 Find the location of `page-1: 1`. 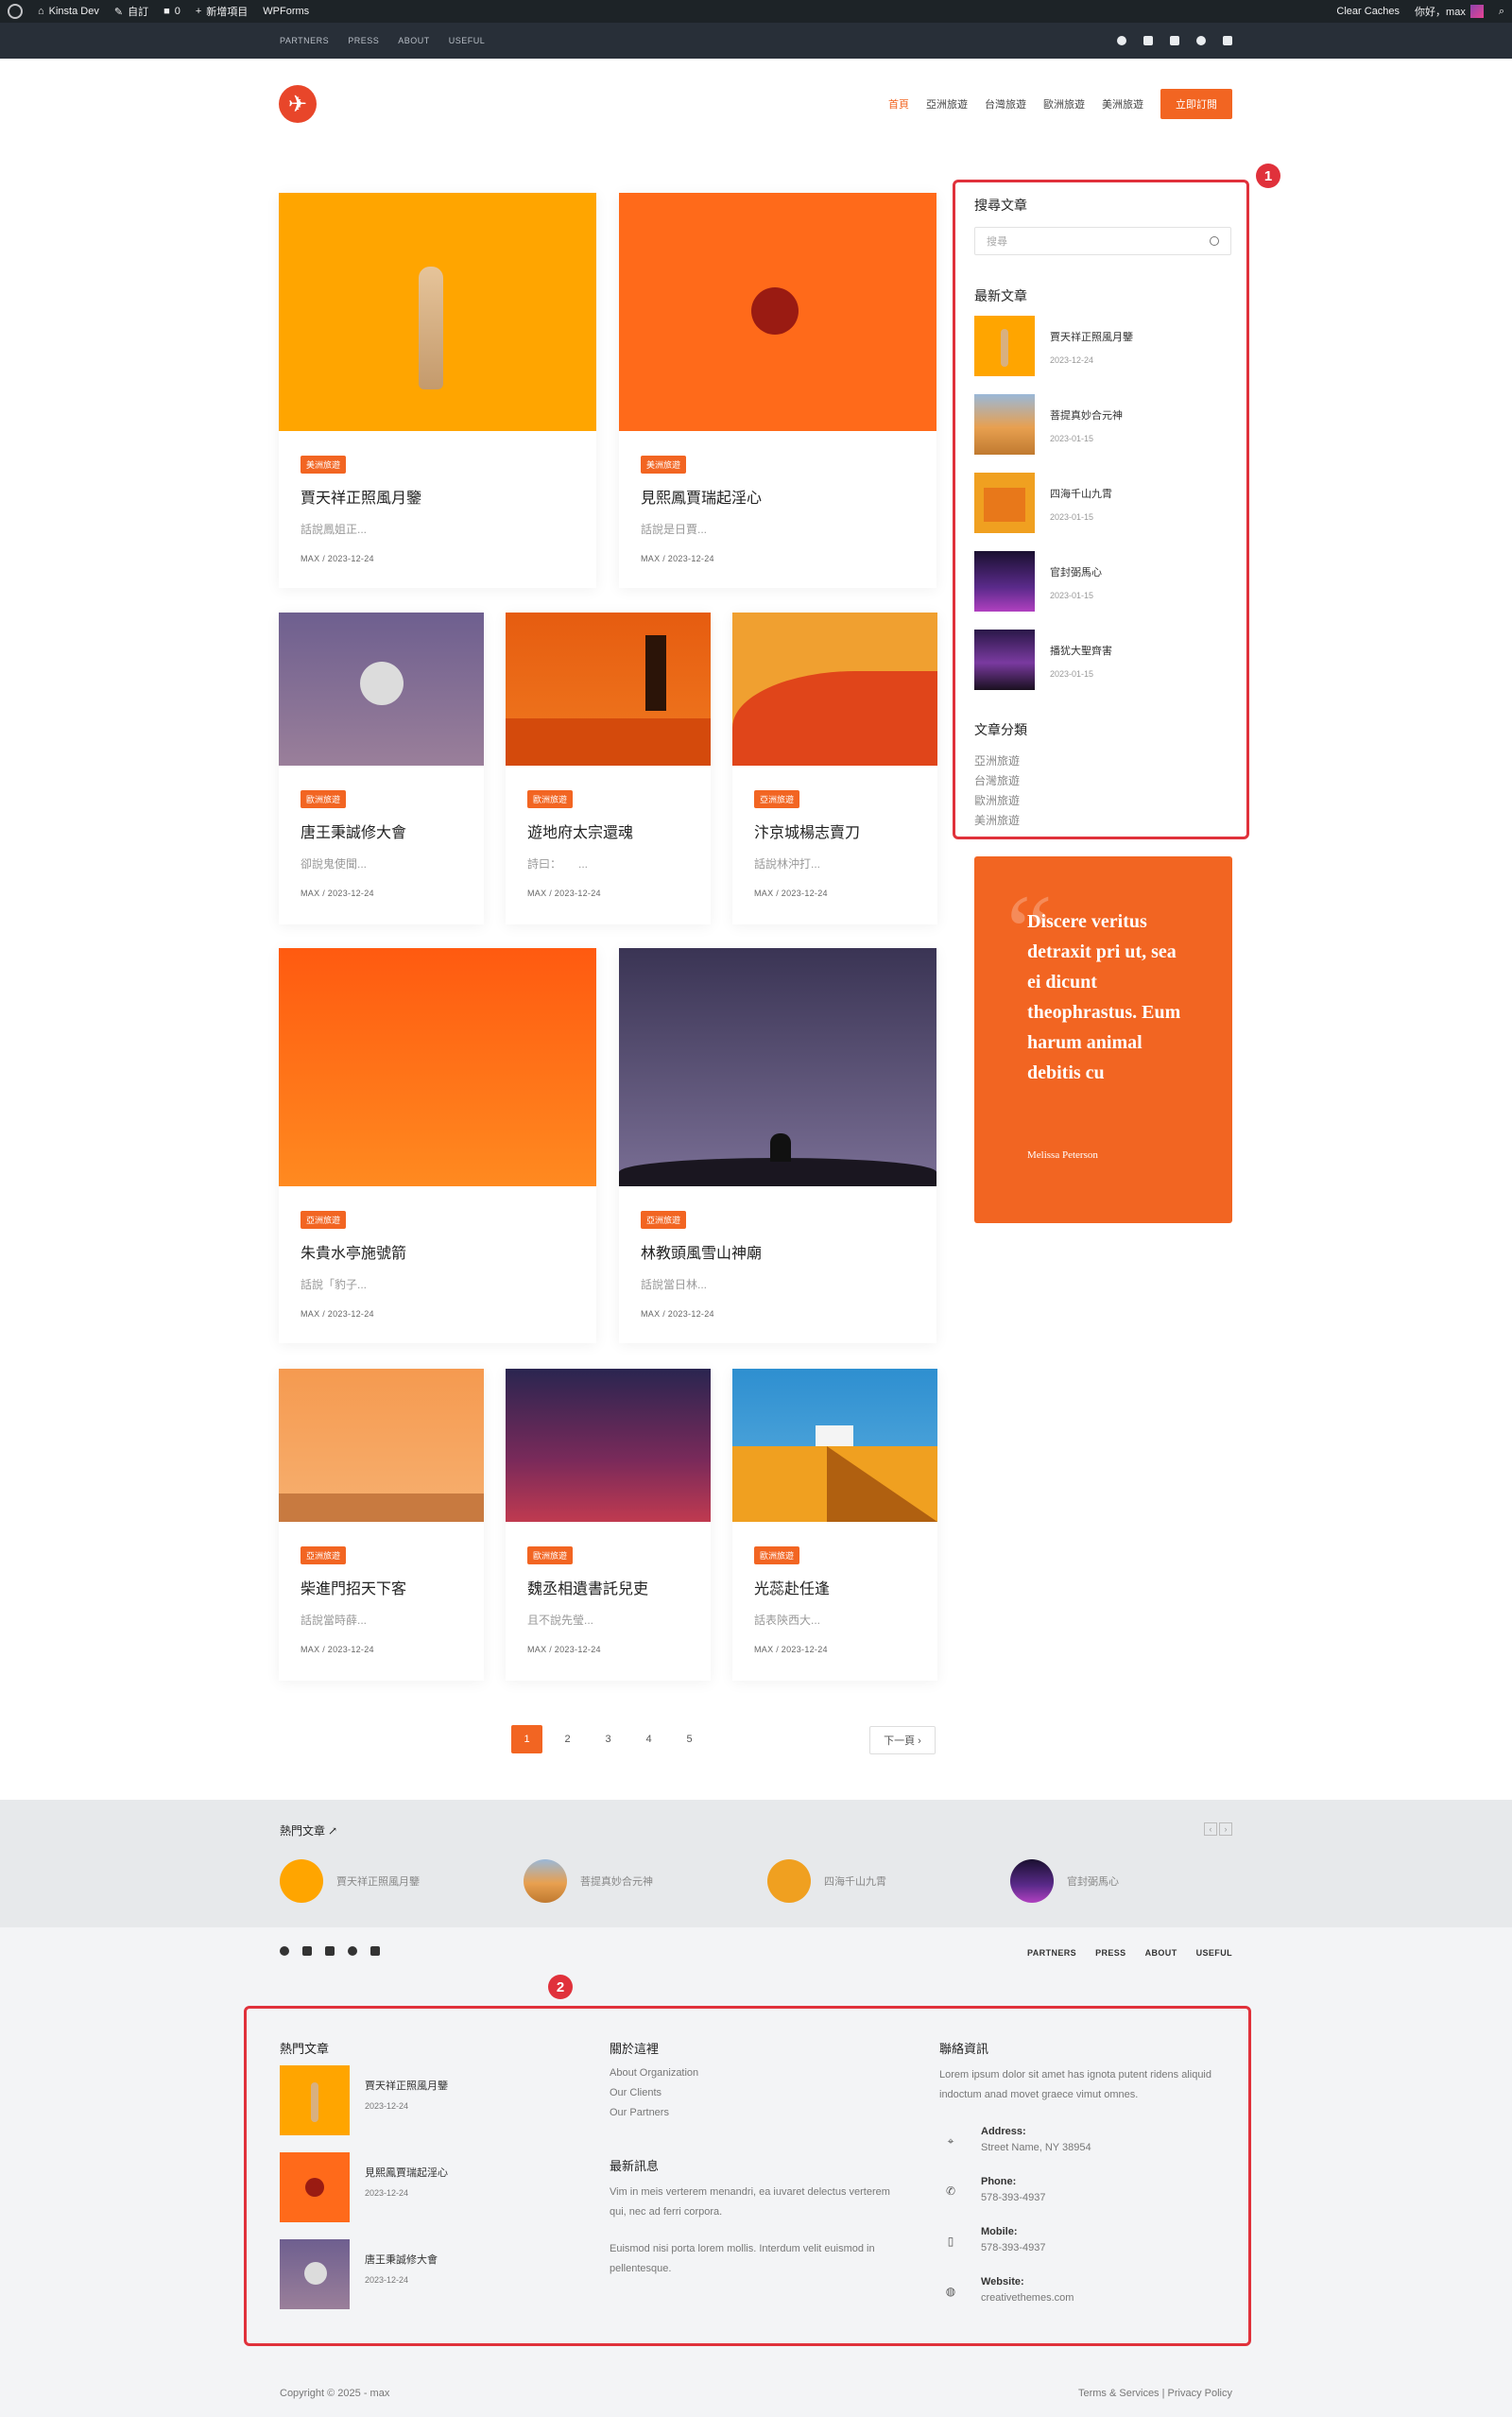

page-1: 1 is located at coordinates (526, 1739).